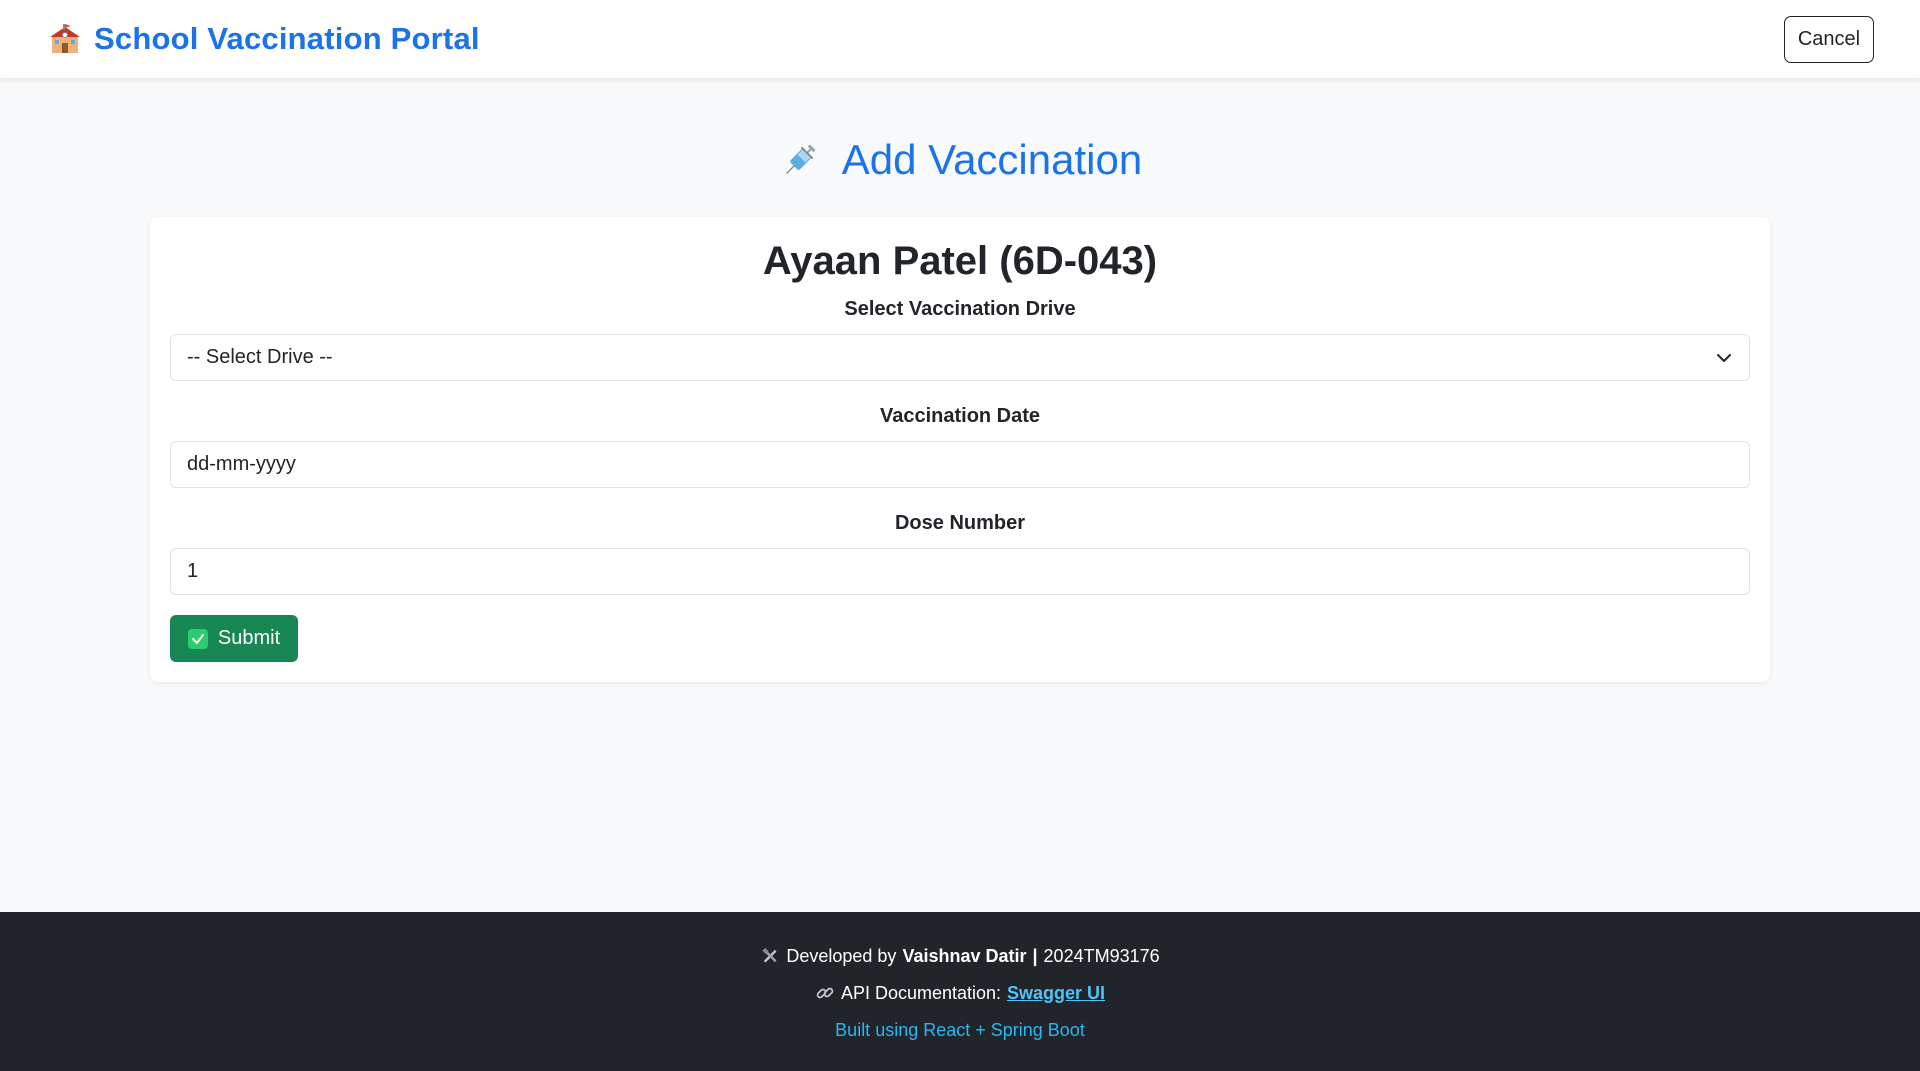  Describe the element at coordinates (249, 638) in the screenshot. I see `submit-label: Submit` at that location.